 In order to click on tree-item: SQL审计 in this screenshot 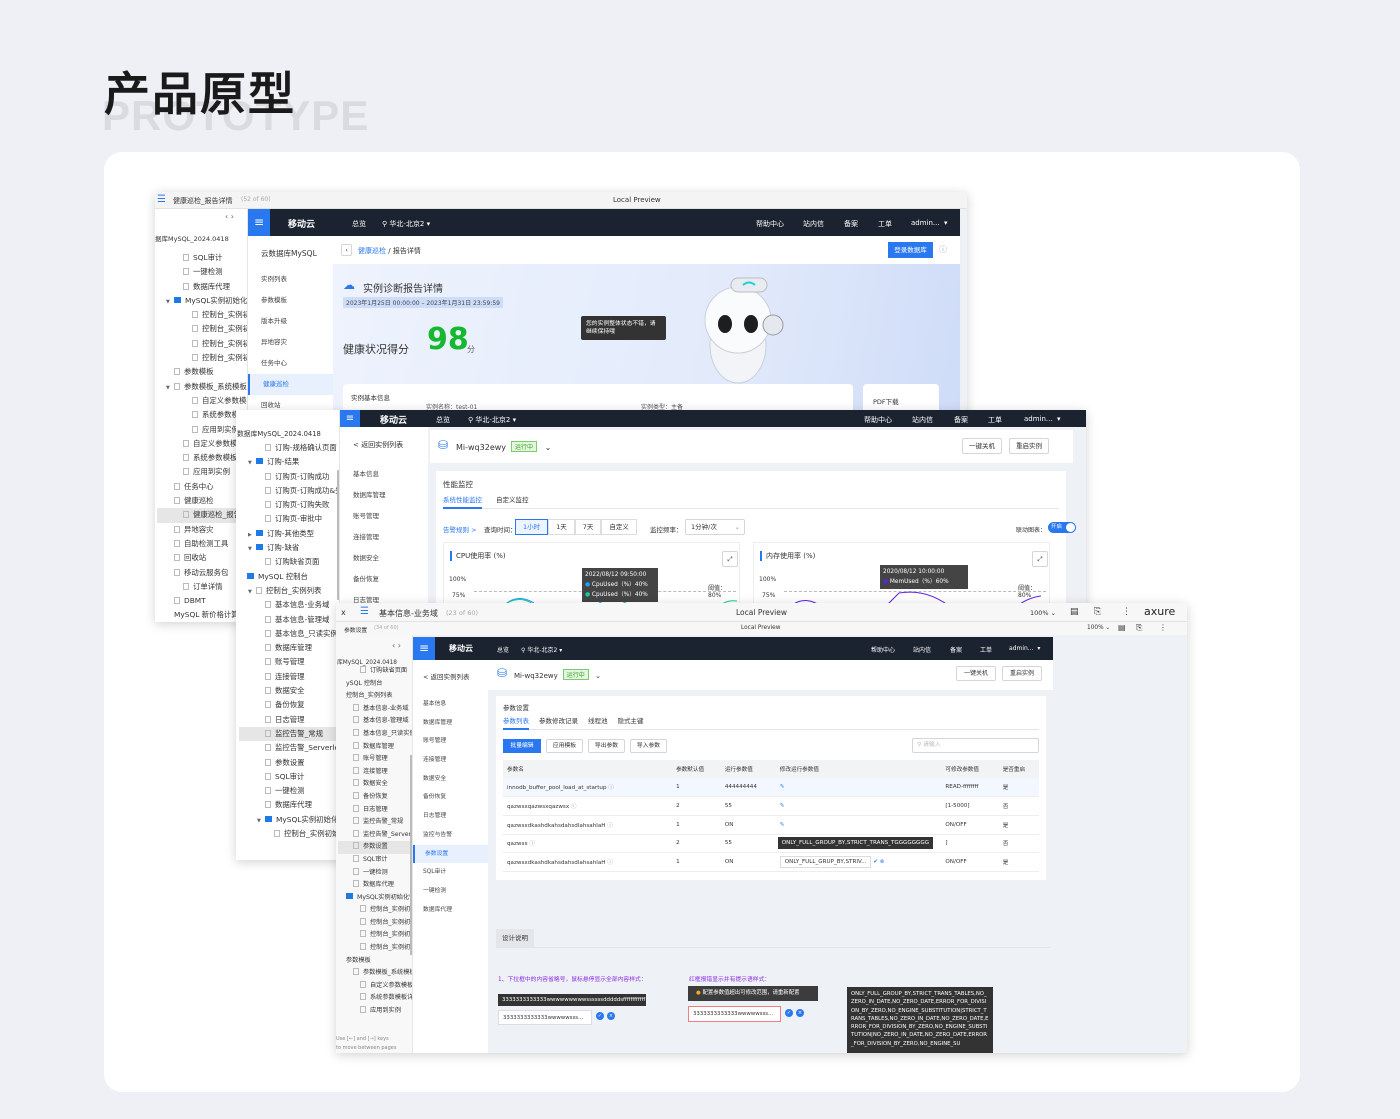, I will do `click(202, 258)`.